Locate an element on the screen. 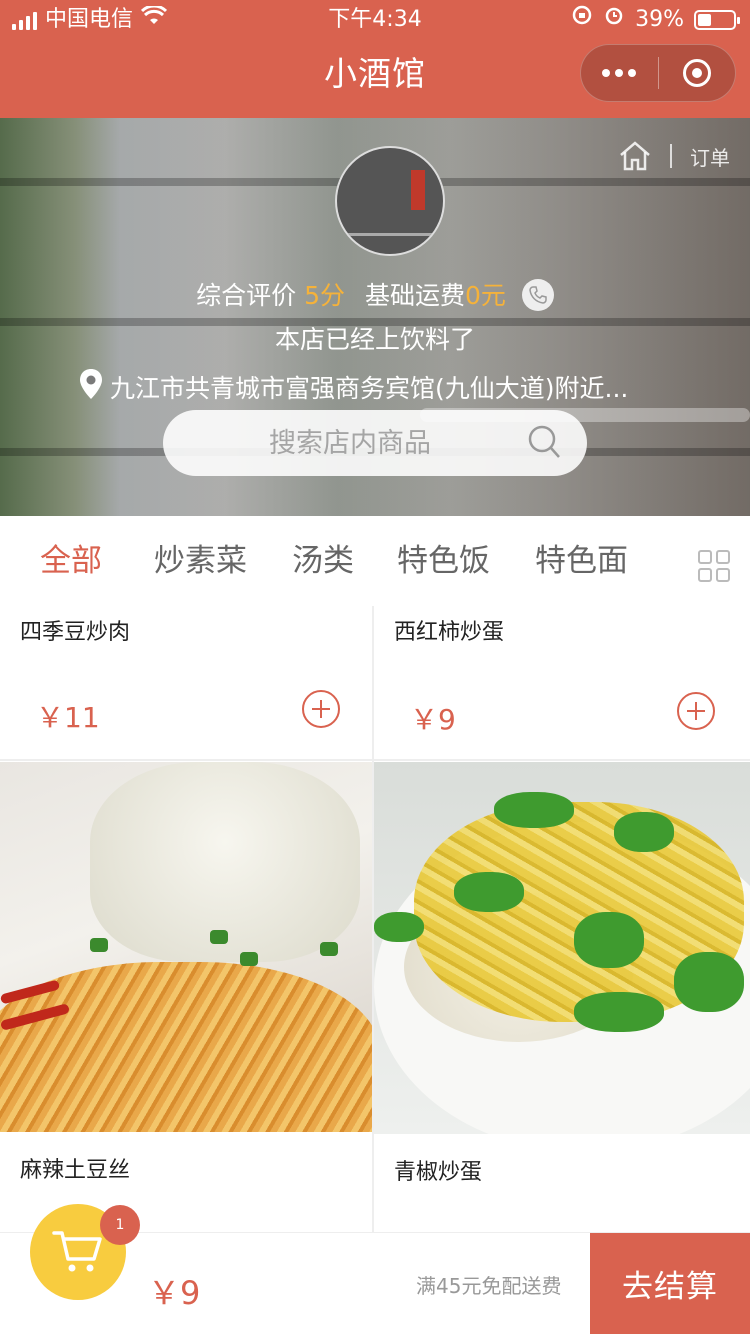 The image size is (750, 1335). product-card: 四季豆炒肉 ￥11 is located at coordinates (186, 683).